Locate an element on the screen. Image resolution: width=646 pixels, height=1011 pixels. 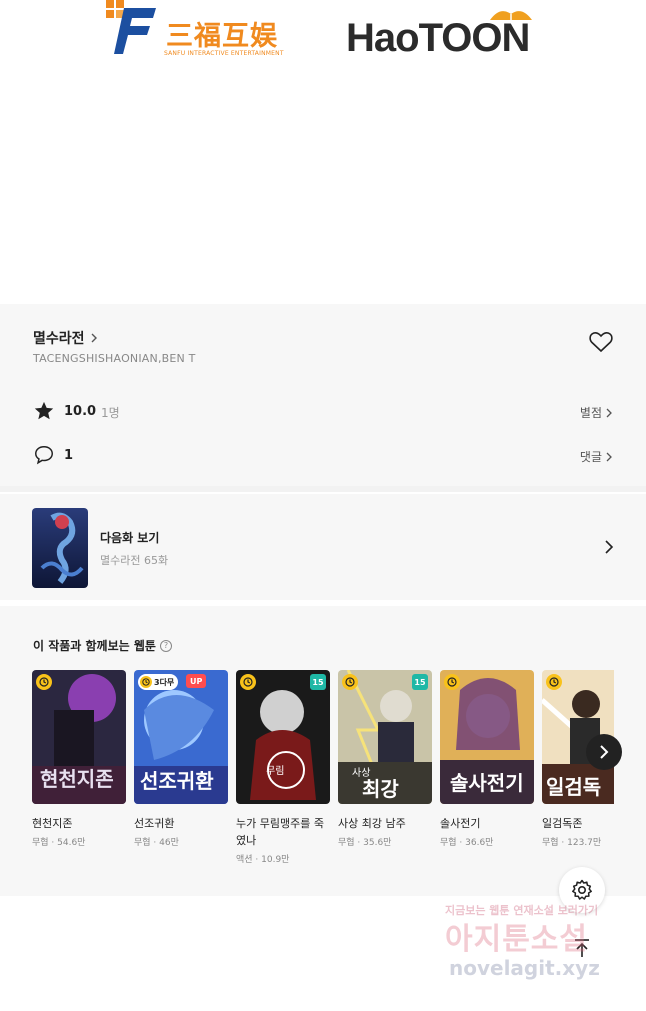
days-badge-label: 3다무 is located at coordinates (164, 682).